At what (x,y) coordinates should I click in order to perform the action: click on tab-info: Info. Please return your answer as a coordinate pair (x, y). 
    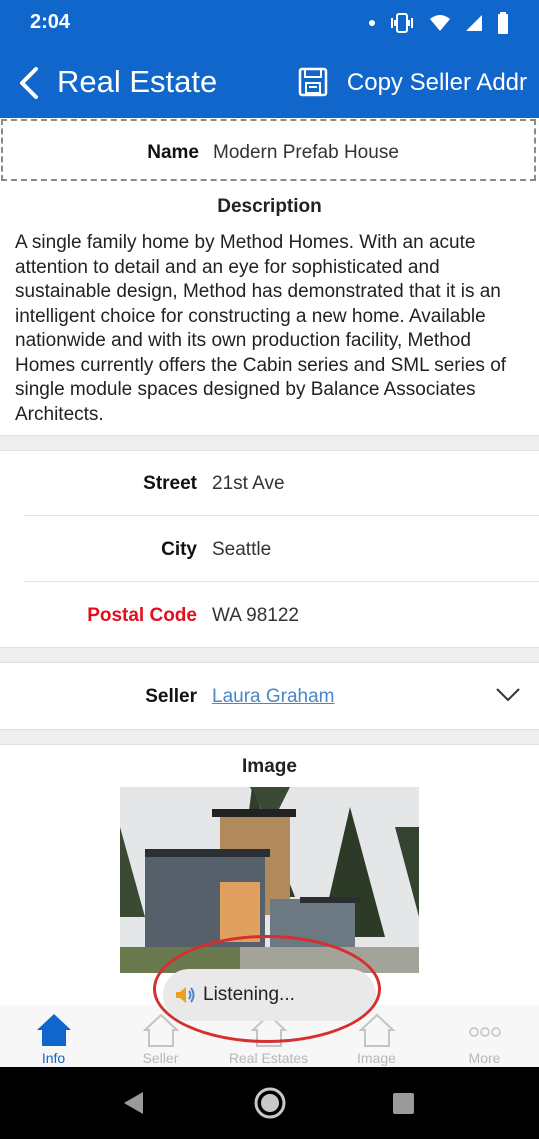
    Looking at the image, I should click on (53, 1036).